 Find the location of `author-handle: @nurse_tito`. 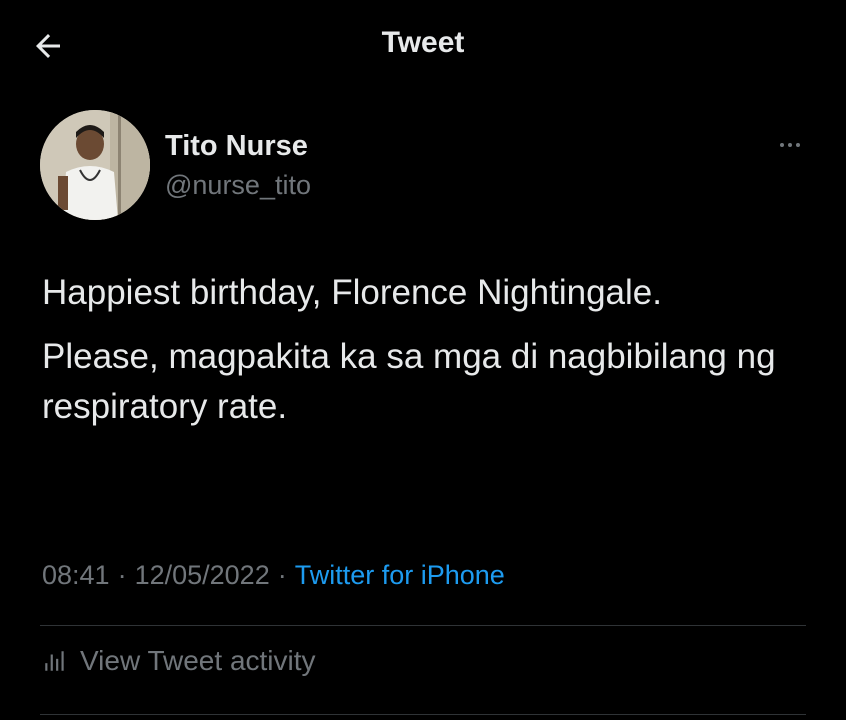

author-handle: @nurse_tito is located at coordinates (238, 185).